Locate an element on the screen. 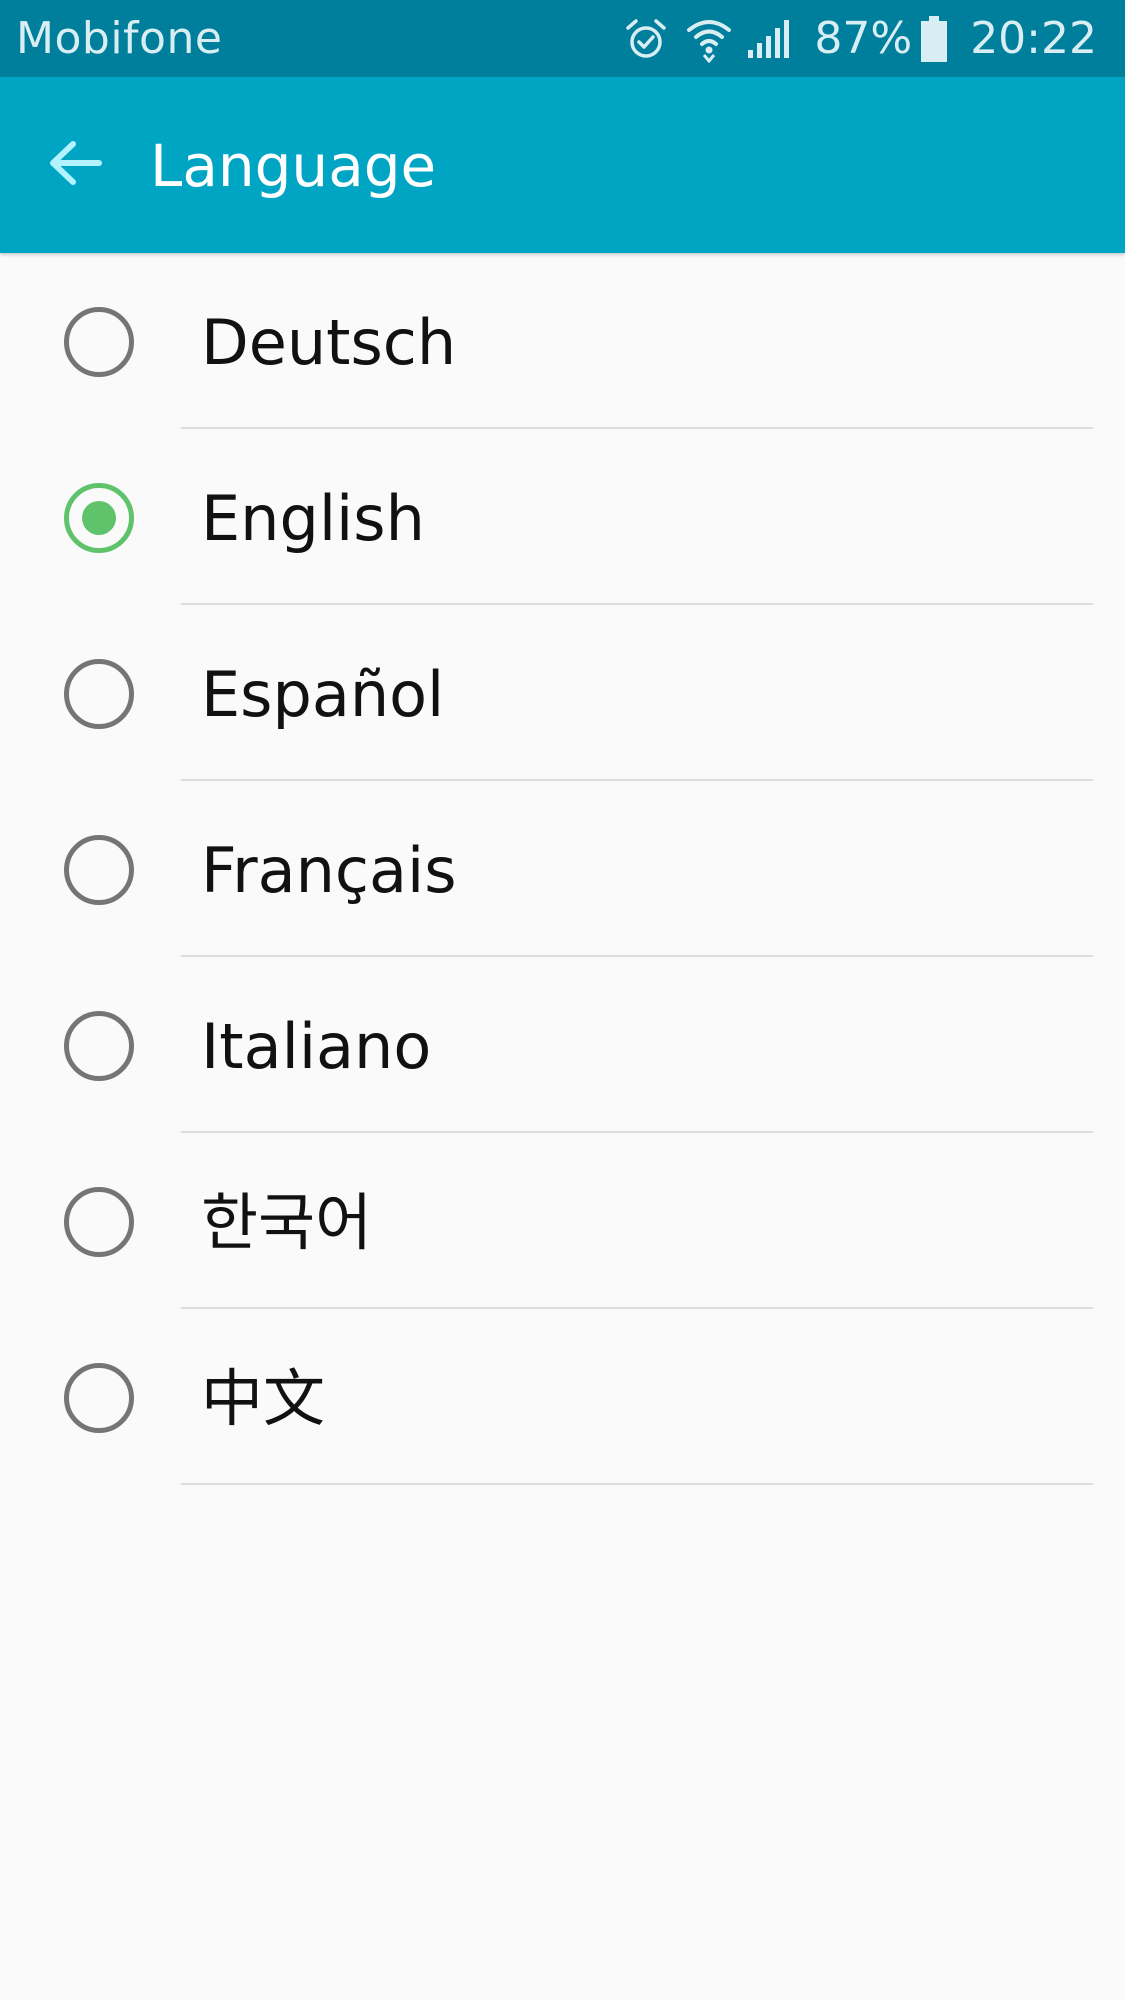  battery-percent: 87% is located at coordinates (863, 38).